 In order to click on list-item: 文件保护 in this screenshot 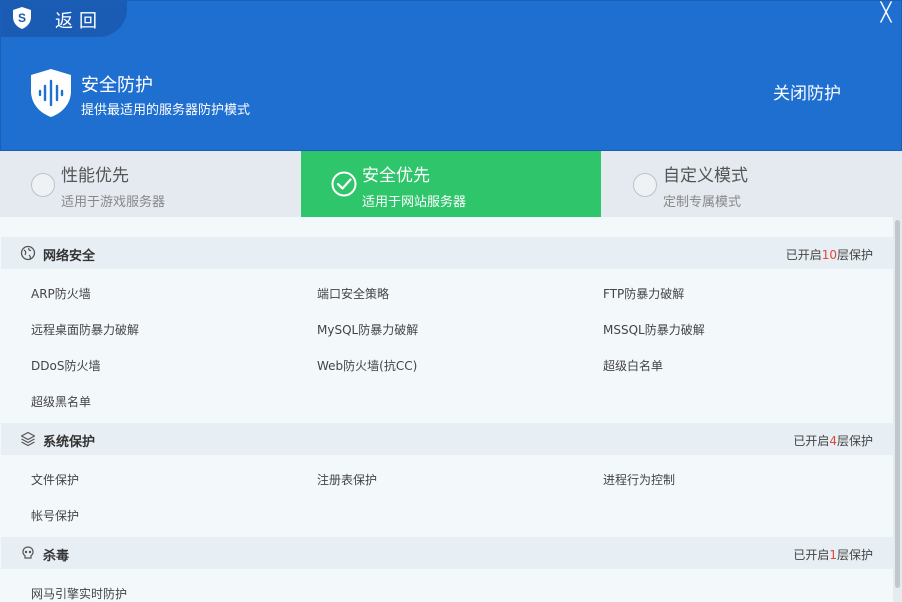, I will do `click(55, 479)`.